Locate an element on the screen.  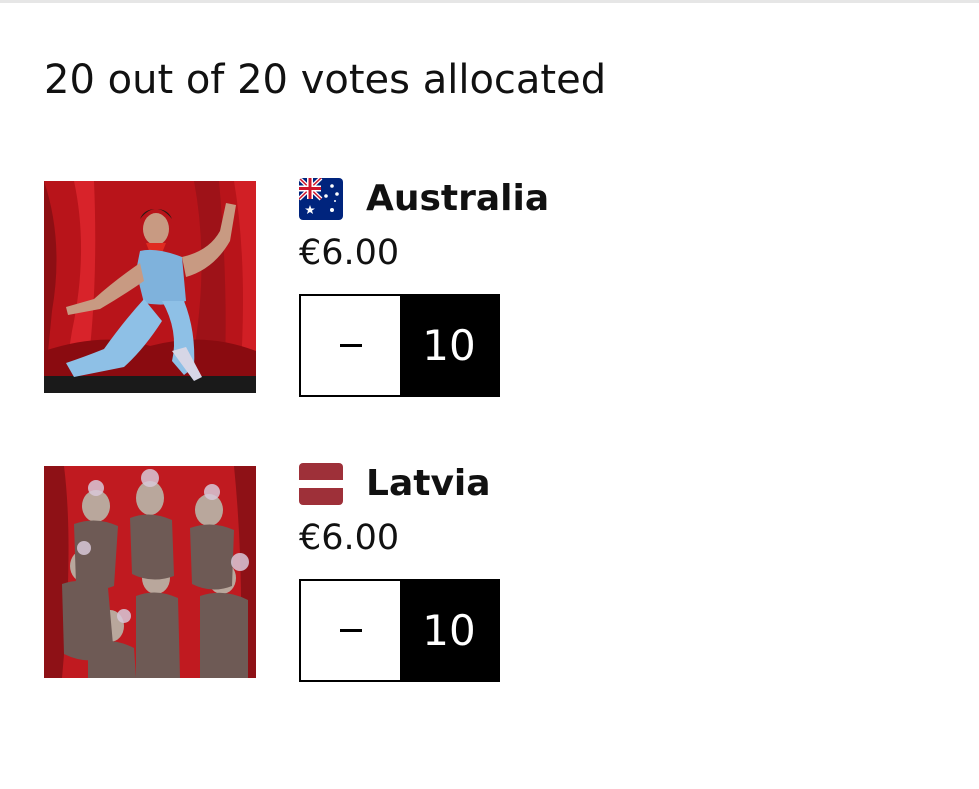
price-latvia: €6.00 is located at coordinates (349, 538).